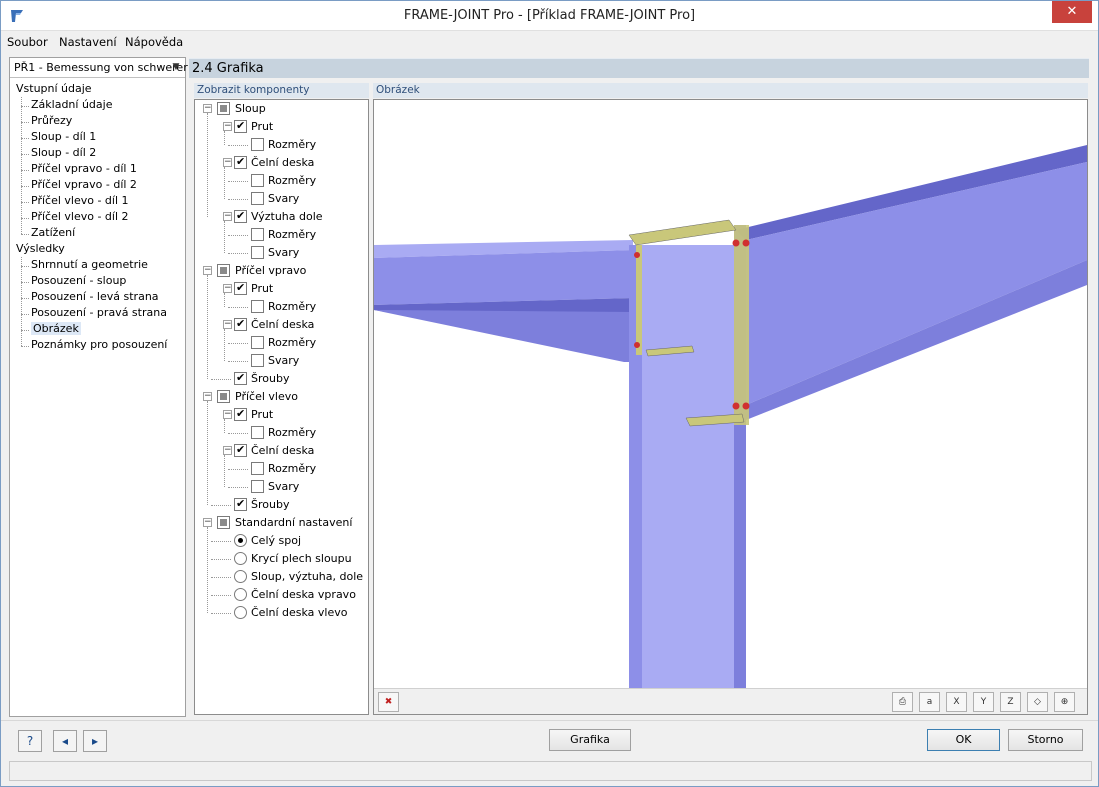  I want to click on nav-group: Výsledky, so click(97, 250).